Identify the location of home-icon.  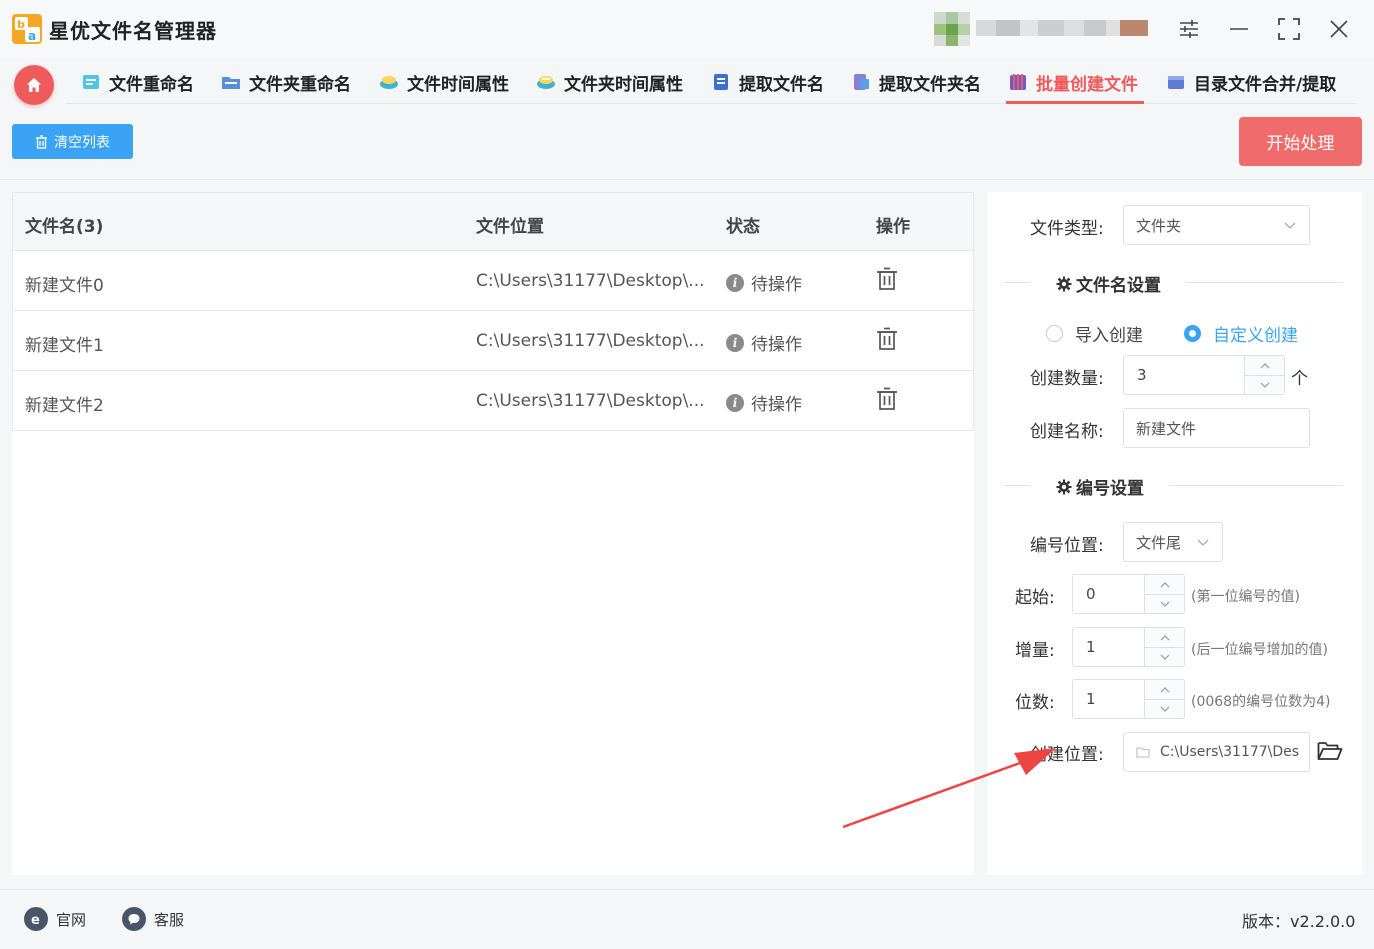
(34, 85).